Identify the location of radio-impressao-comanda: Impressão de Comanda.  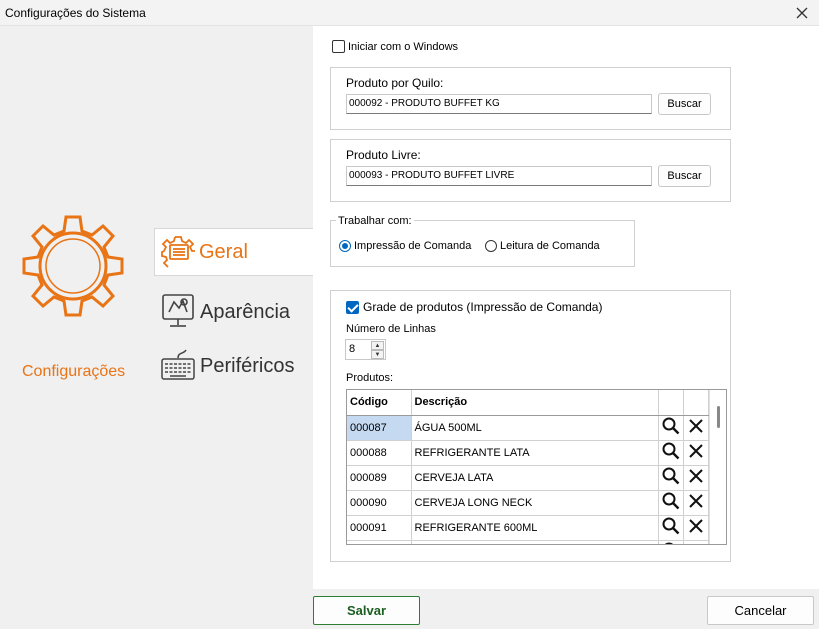
(405, 246).